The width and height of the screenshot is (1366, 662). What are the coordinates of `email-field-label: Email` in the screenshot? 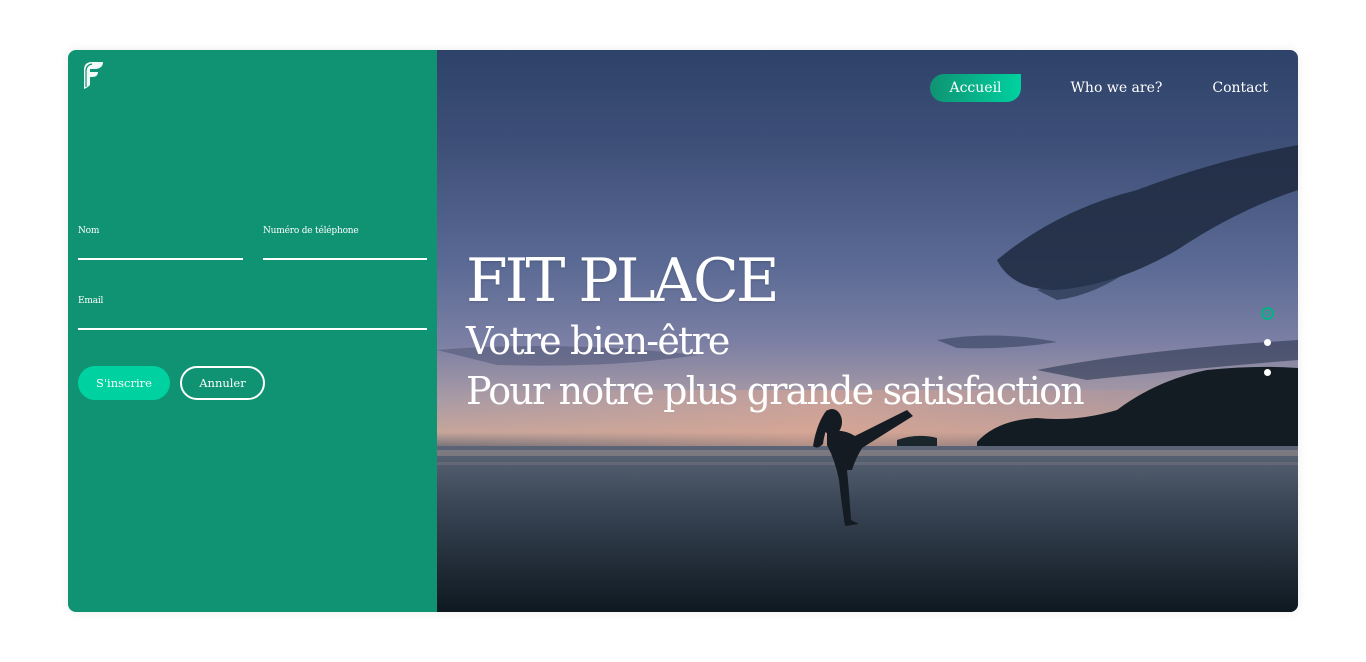 It's located at (91, 301).